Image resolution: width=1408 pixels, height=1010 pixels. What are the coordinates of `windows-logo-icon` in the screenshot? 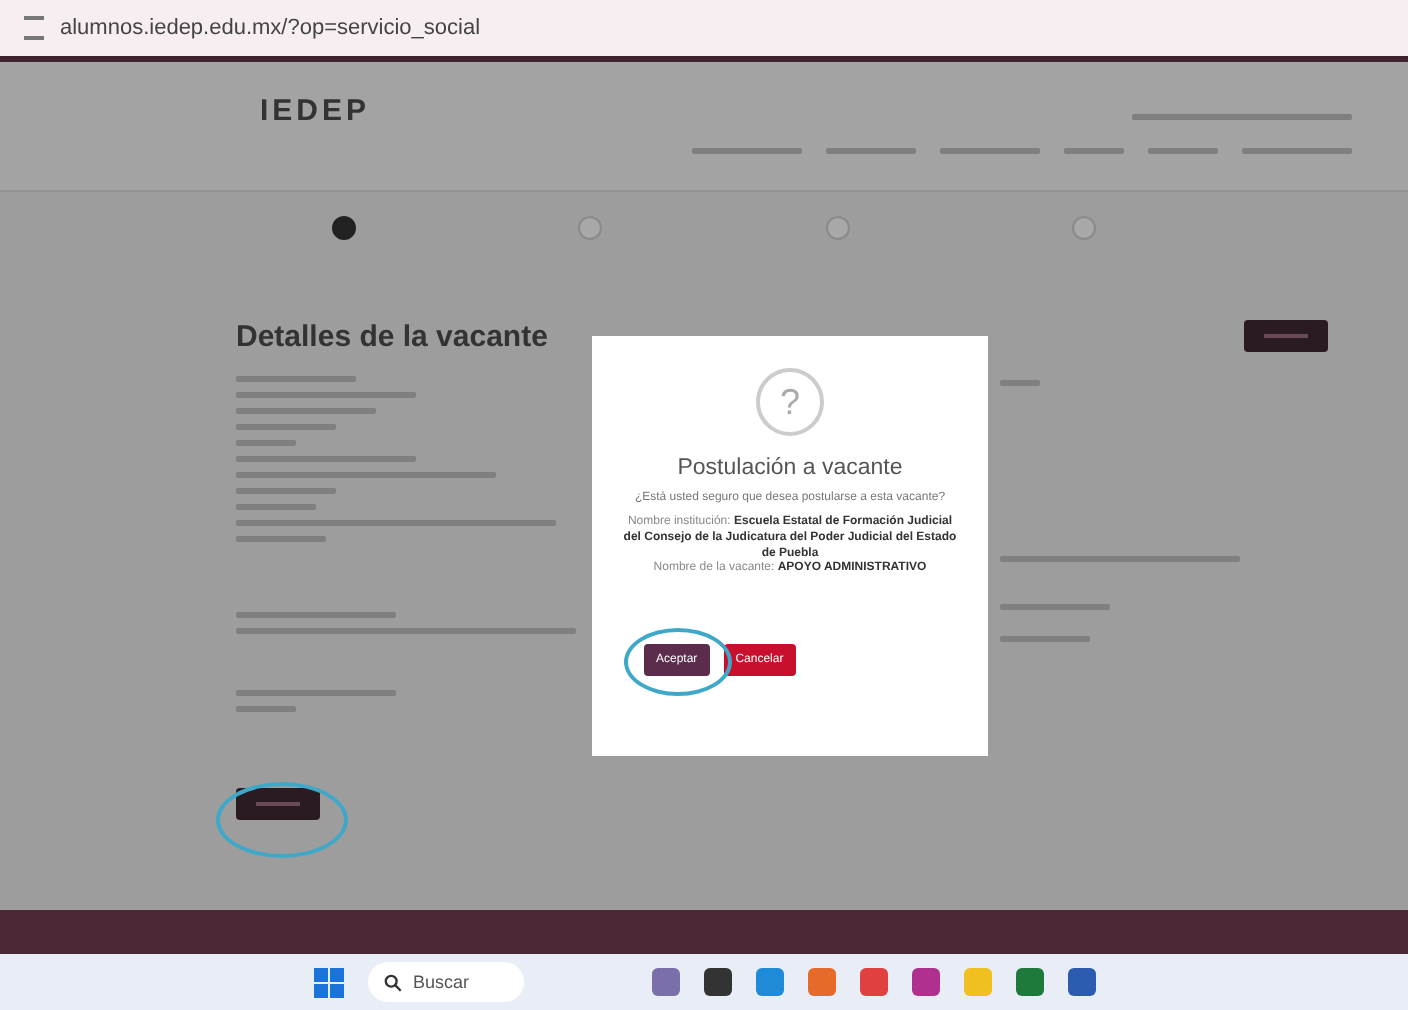 It's located at (328, 982).